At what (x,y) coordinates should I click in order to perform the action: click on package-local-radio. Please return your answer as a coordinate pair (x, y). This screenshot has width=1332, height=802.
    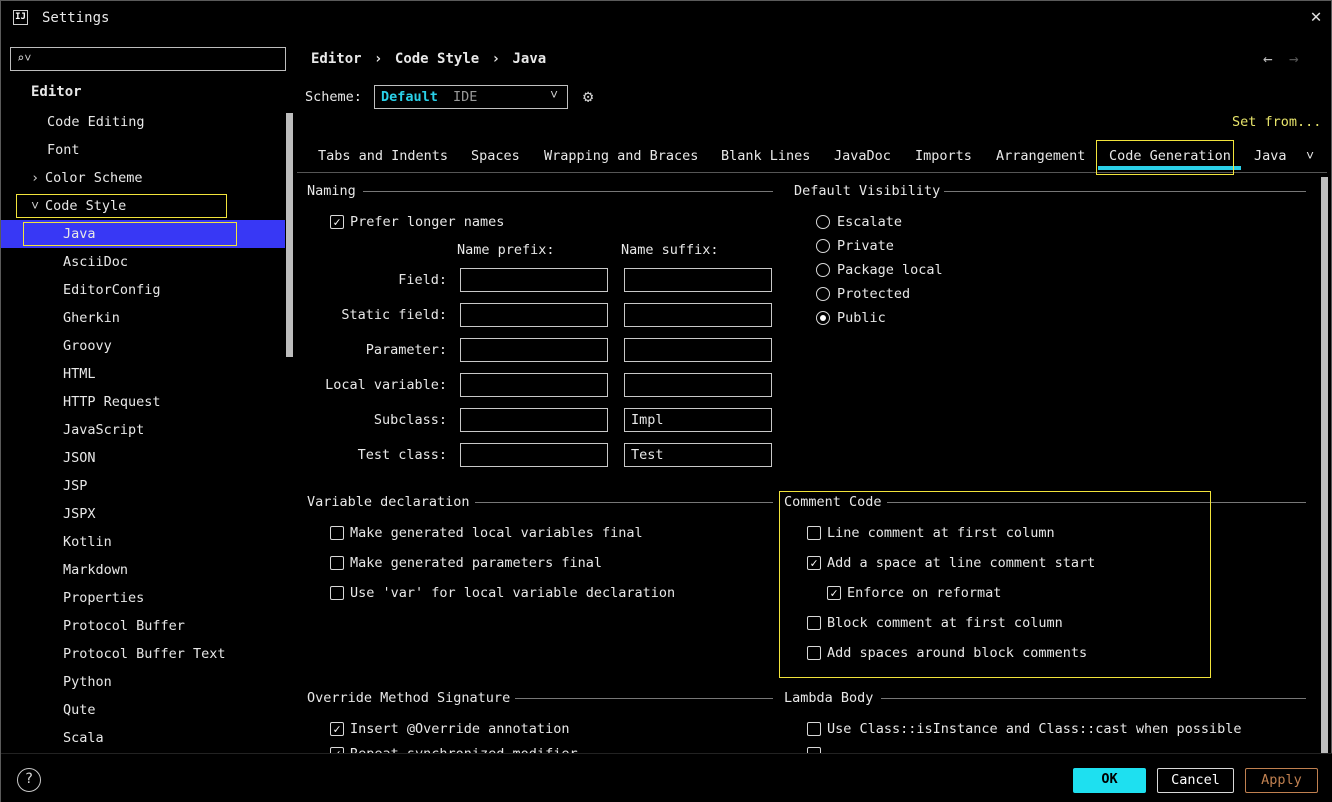
    Looking at the image, I should click on (823, 270).